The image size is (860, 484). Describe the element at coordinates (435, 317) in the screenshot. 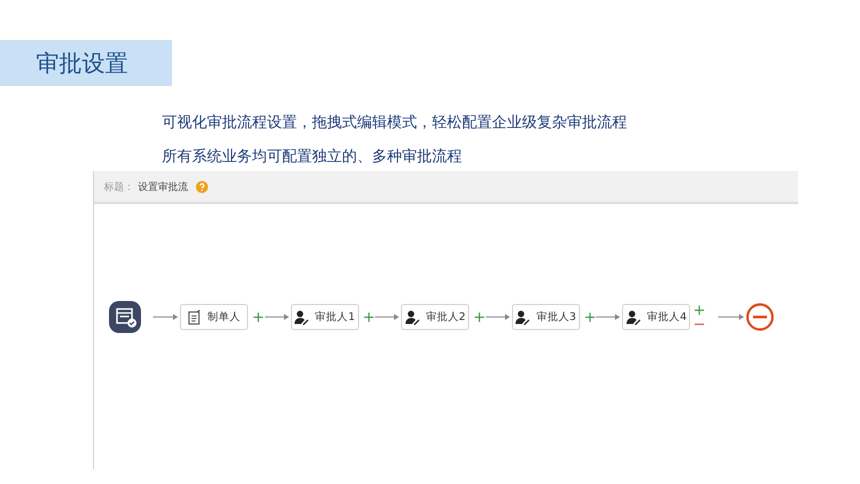

I see `flow-node: 审批人2` at that location.